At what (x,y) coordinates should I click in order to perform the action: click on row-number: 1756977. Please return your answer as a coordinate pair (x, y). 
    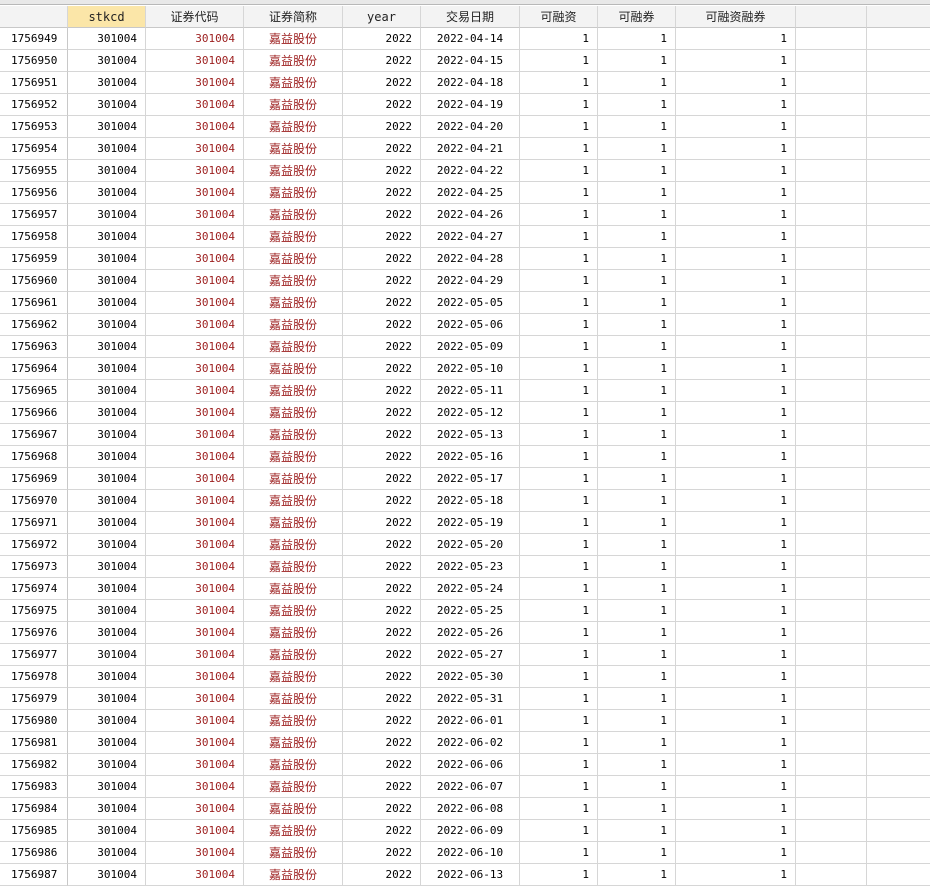
    Looking at the image, I should click on (34, 655).